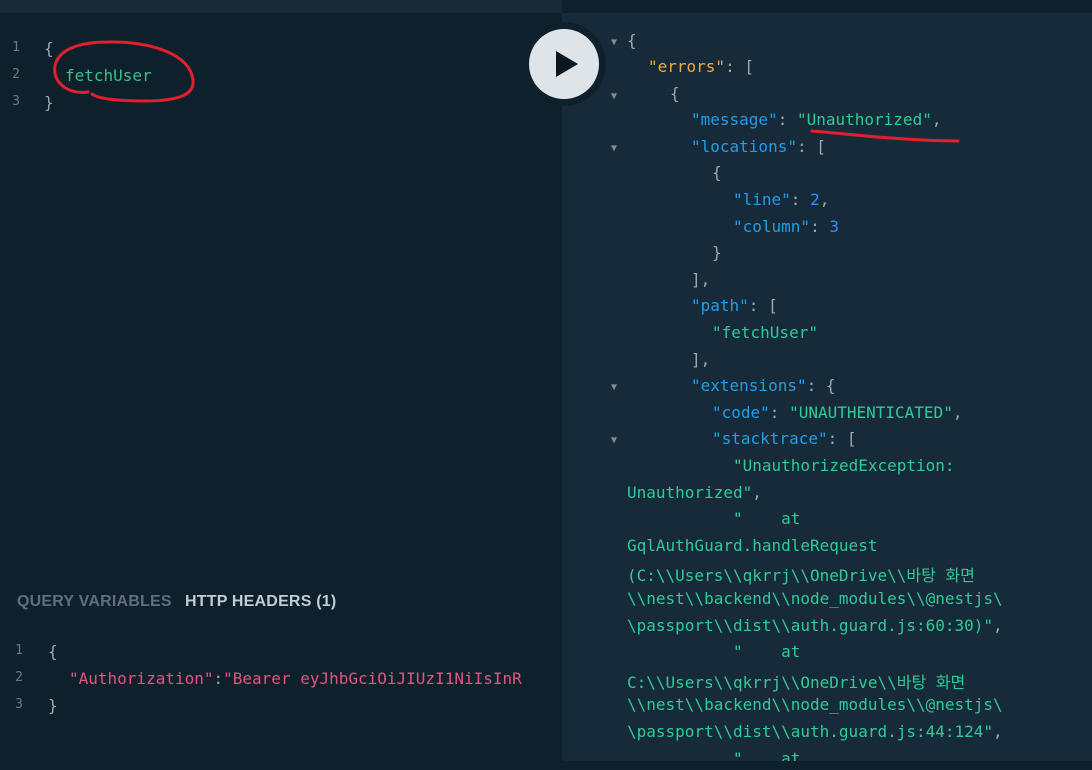  I want to click on json-line: "UnauthorizedException:, so click(844, 465).